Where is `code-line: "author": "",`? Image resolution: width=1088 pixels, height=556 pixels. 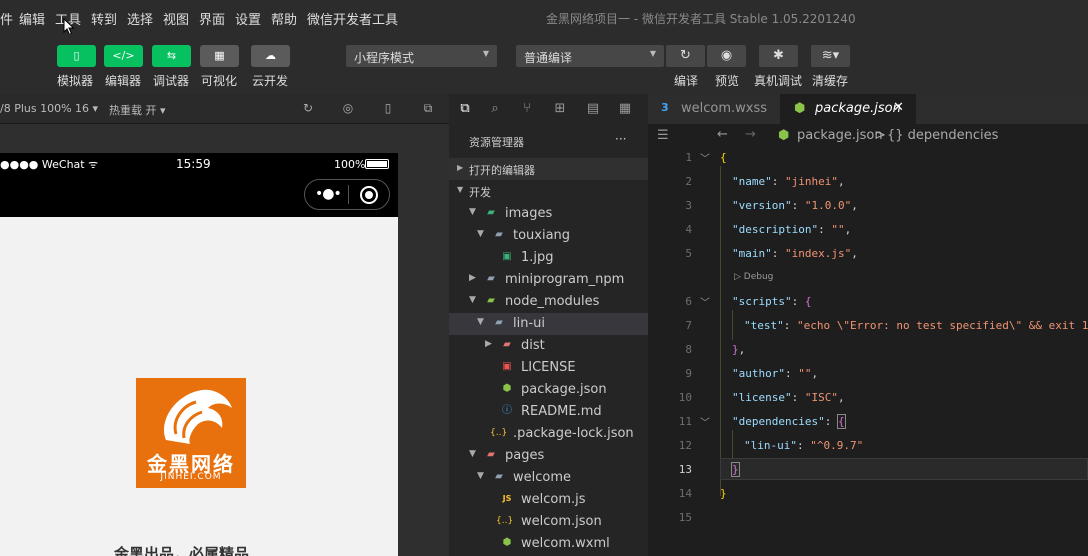
code-line: "author": "", is located at coordinates (775, 373).